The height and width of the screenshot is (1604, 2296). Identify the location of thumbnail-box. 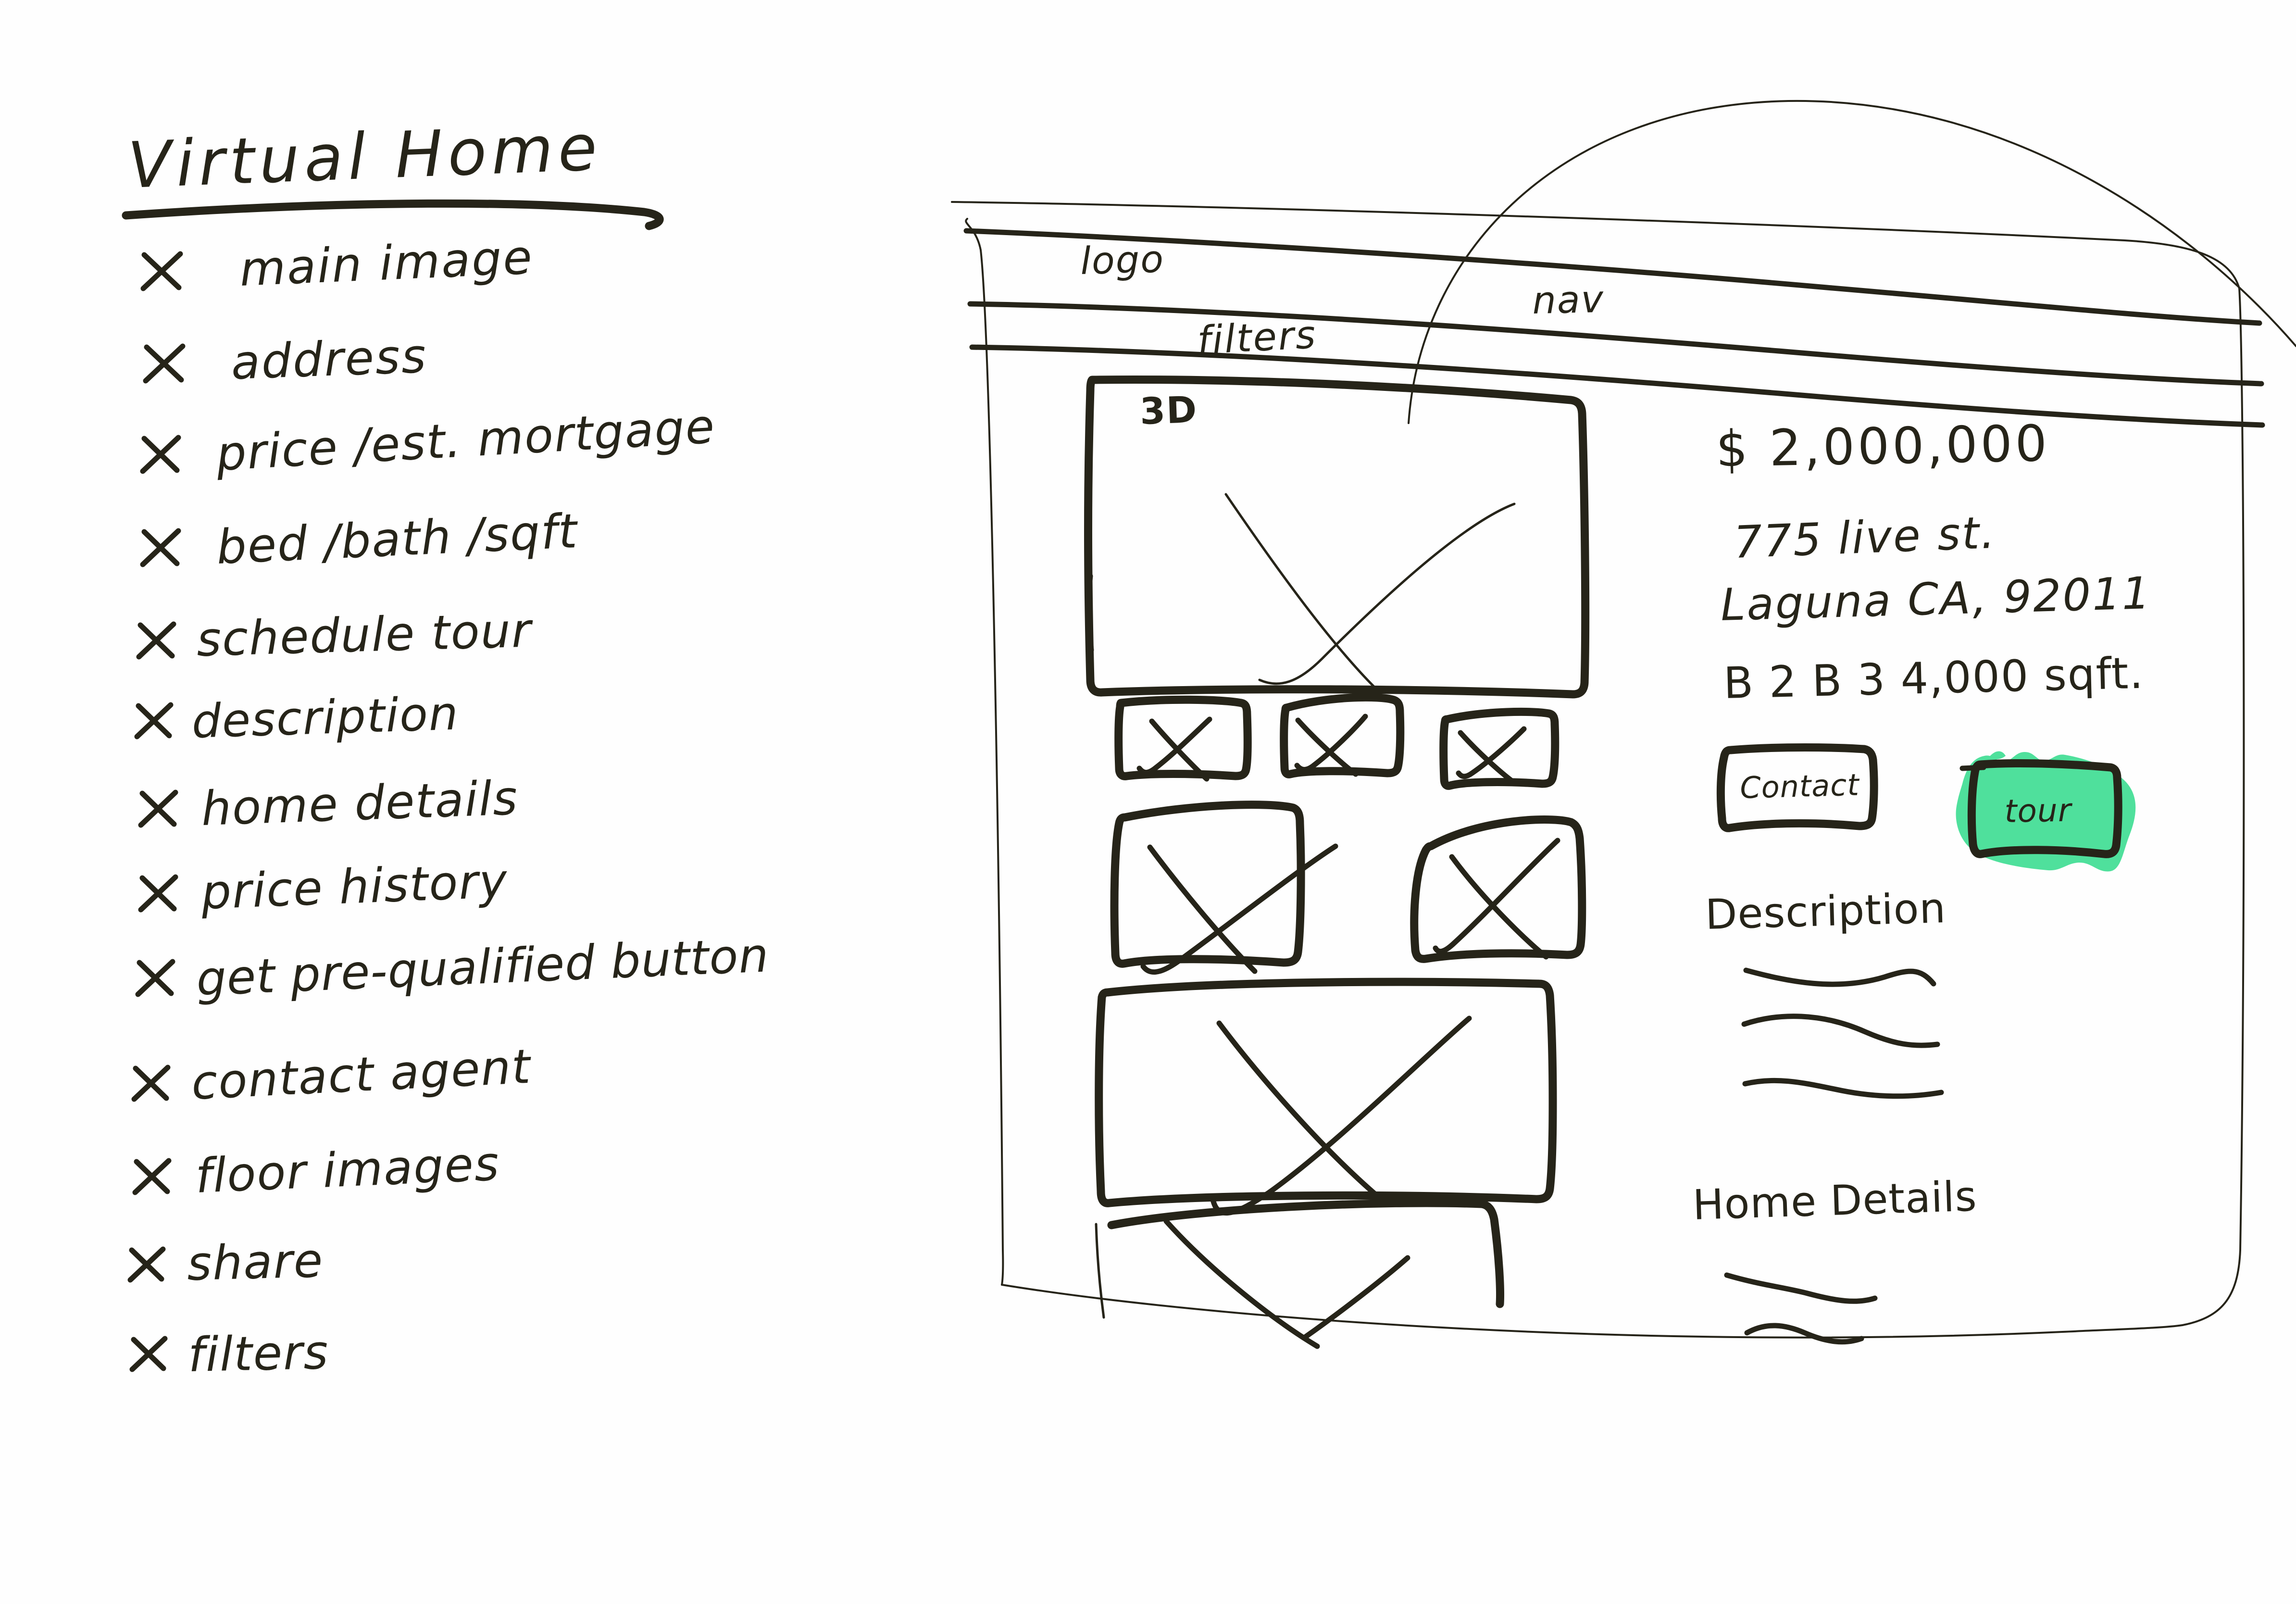
(1183, 737).